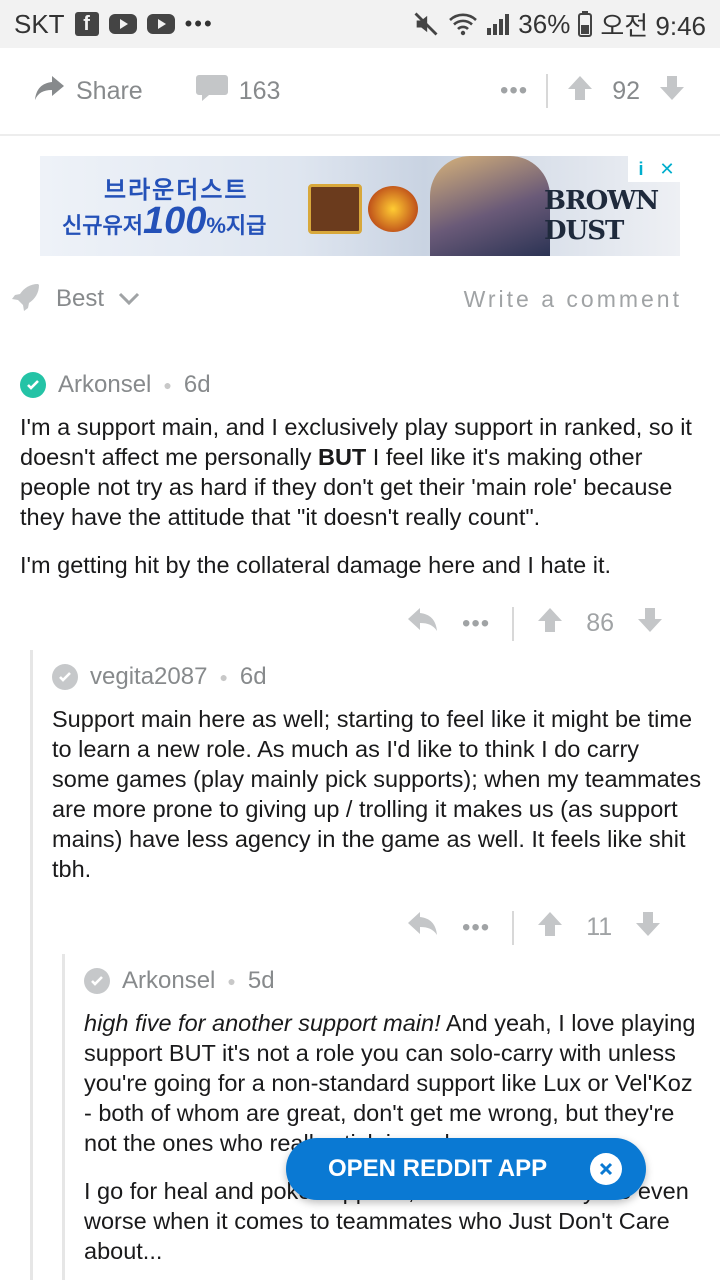  What do you see at coordinates (39, 23) in the screenshot?
I see `carrier-label: SKT` at bounding box center [39, 23].